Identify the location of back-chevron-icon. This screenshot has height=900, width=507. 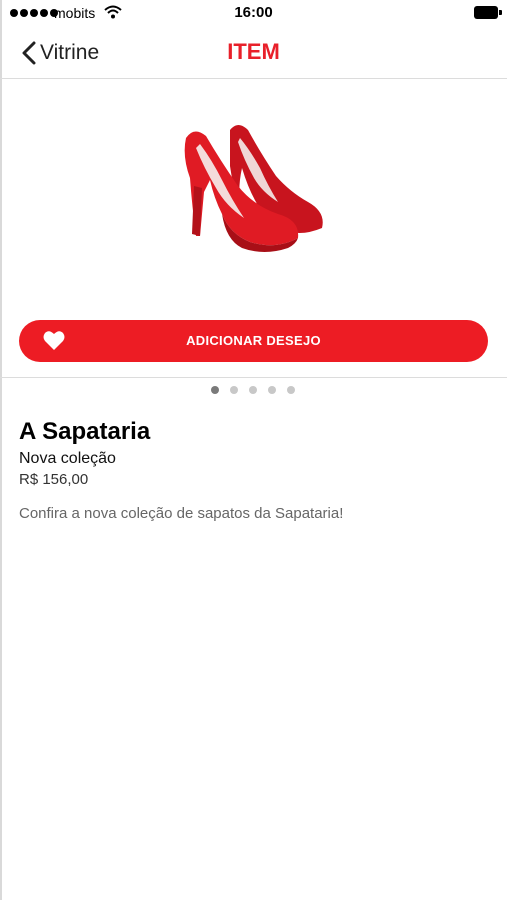
(29, 53).